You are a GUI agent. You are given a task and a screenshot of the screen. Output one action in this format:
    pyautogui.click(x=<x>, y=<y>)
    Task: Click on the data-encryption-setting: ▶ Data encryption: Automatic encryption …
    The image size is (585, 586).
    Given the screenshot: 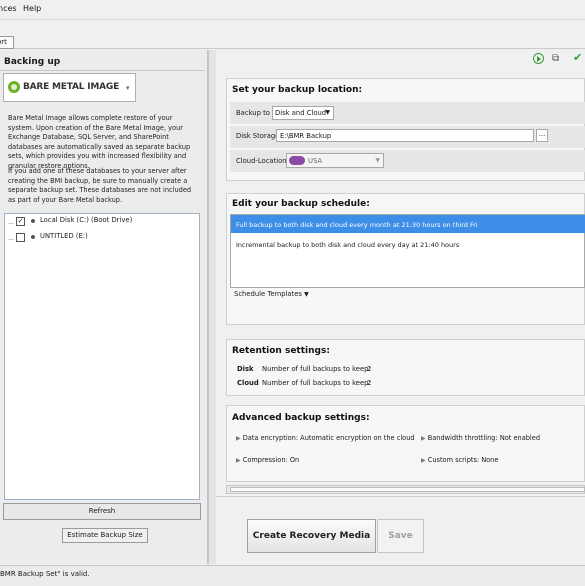 What is the action you would take?
    pyautogui.click(x=325, y=438)
    